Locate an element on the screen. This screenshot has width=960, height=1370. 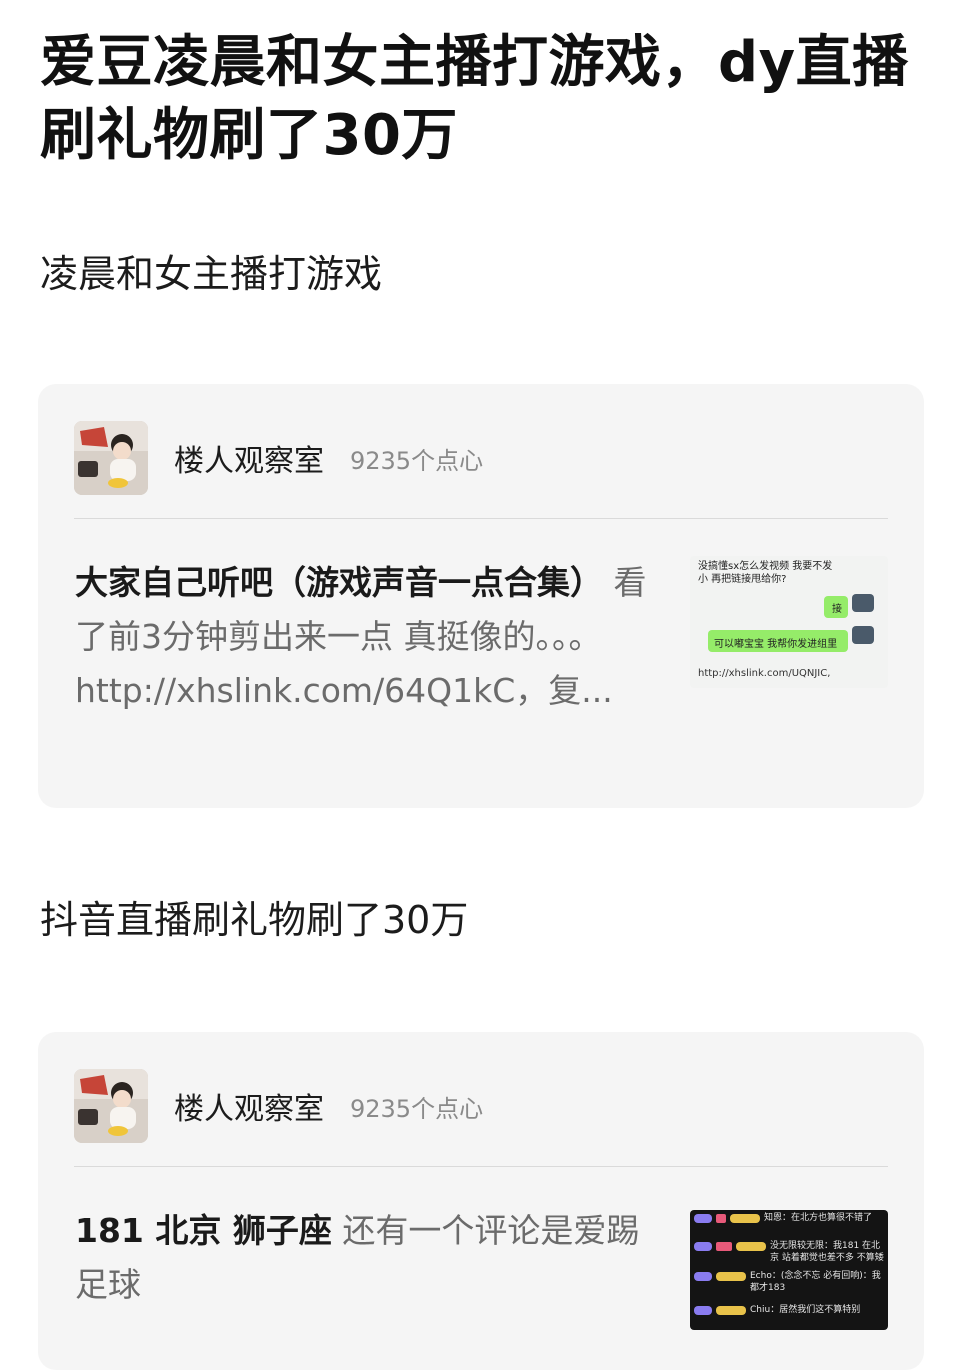
thumb-live-comment-4: Chiu：居然我们这不算特别 is located at coordinates (805, 1310).